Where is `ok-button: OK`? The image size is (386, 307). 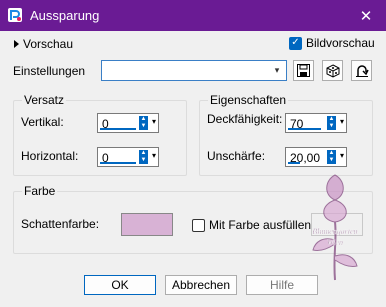
ok-button: OK is located at coordinates (120, 285).